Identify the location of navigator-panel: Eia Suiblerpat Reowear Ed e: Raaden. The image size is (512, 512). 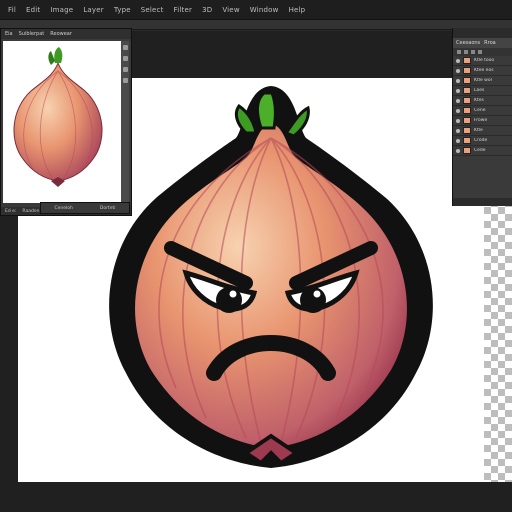
(66, 122).